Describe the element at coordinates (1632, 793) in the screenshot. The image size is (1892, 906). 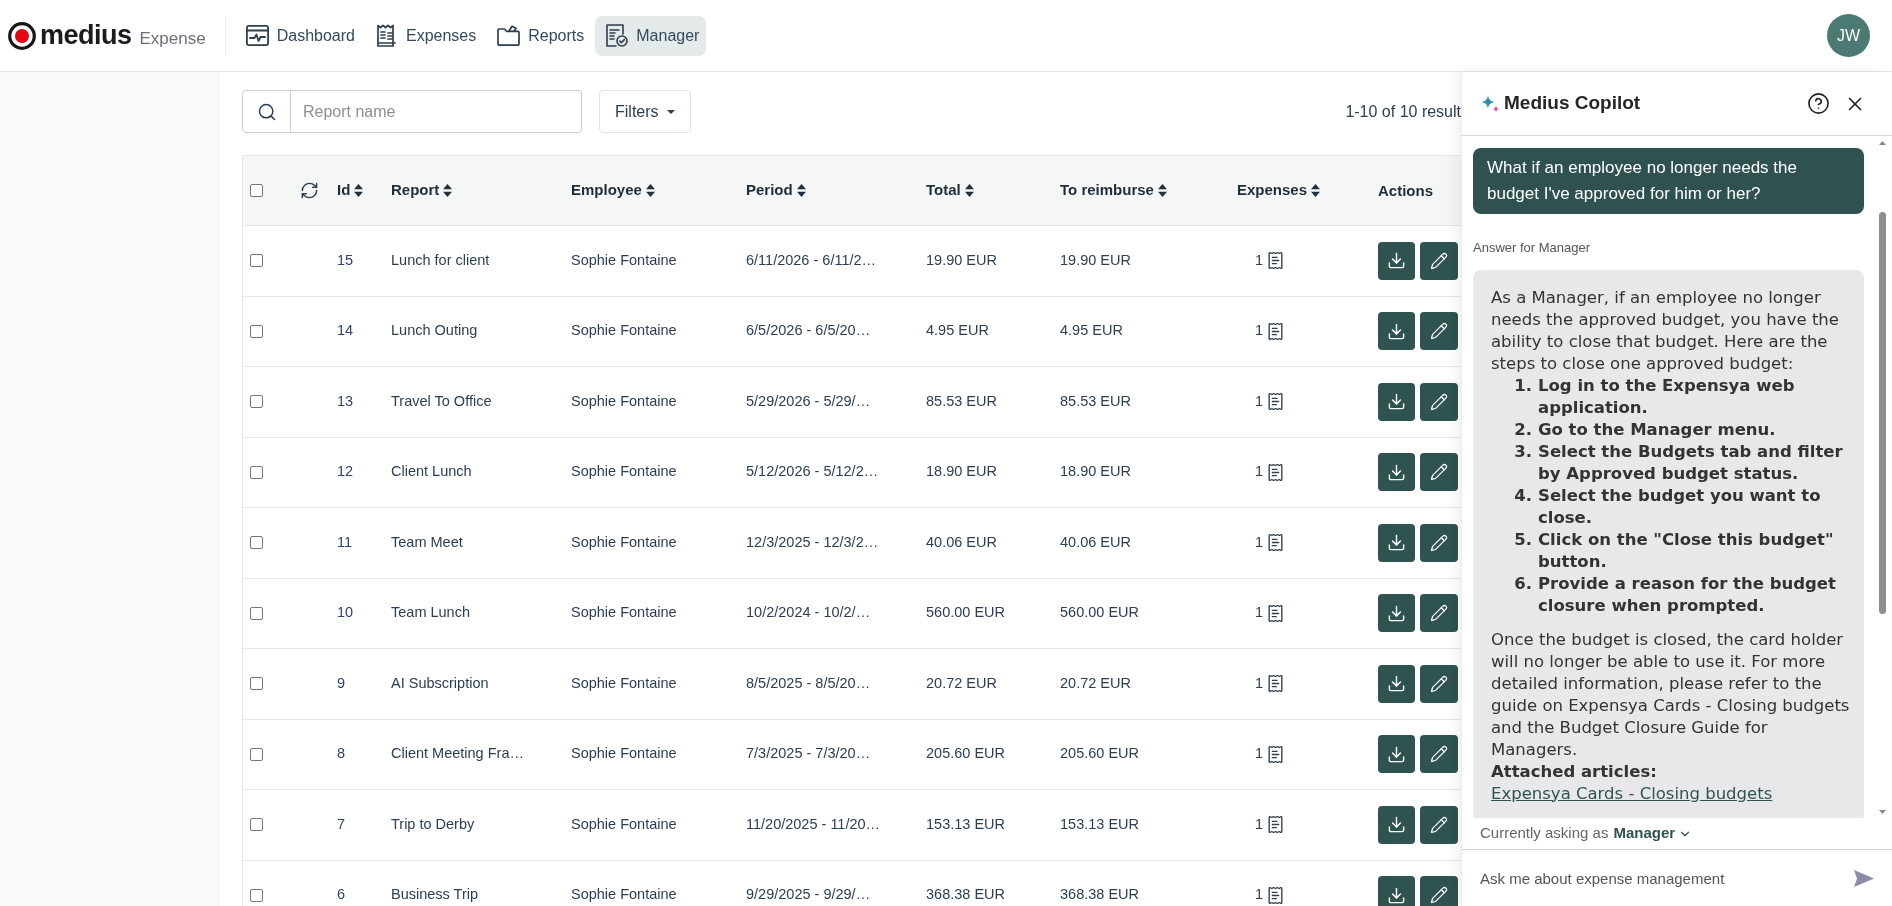
I see `article-link: Expensya Cards - Closing budgets` at that location.